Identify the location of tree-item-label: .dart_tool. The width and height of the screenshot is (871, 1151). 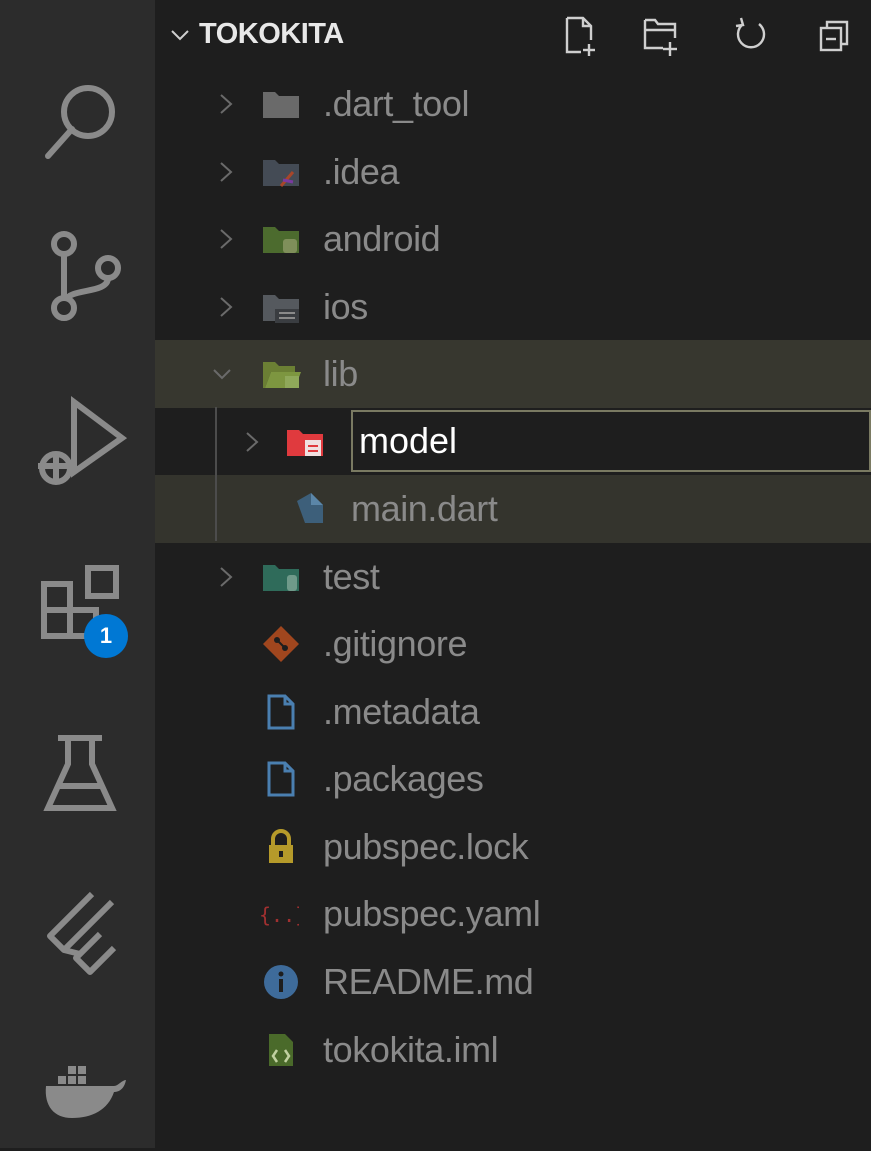
(396, 103).